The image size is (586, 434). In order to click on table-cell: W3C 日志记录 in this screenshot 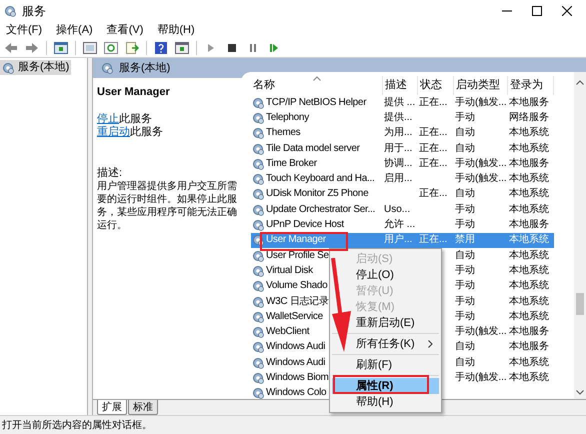, I will do `click(297, 302)`.